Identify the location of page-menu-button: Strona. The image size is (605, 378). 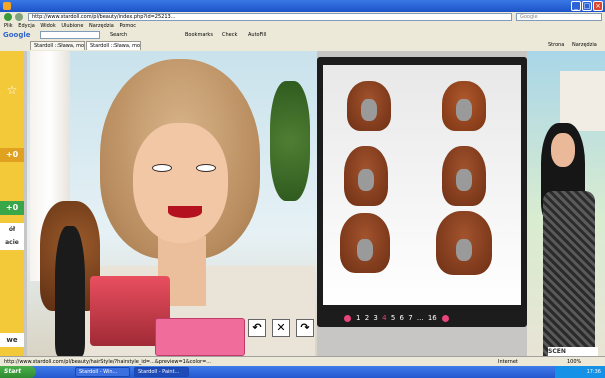
(556, 45).